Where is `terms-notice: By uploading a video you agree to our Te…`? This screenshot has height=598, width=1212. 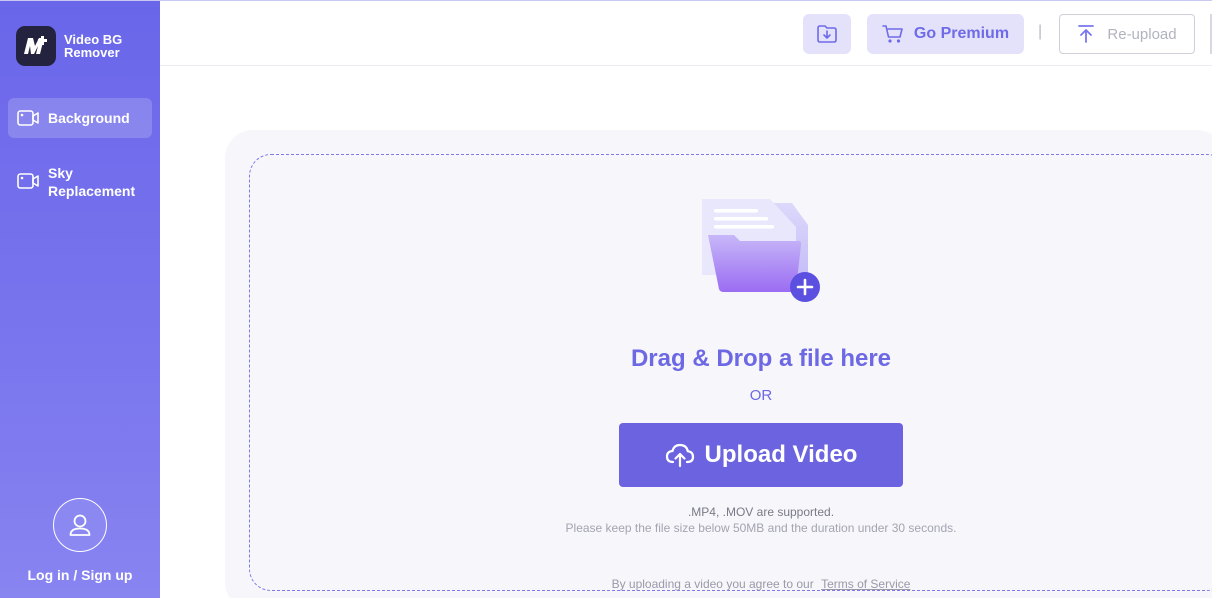
terms-notice: By uploading a video you agree to our Te… is located at coordinates (761, 584).